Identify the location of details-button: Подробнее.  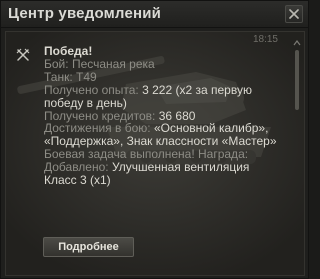
(88, 247).